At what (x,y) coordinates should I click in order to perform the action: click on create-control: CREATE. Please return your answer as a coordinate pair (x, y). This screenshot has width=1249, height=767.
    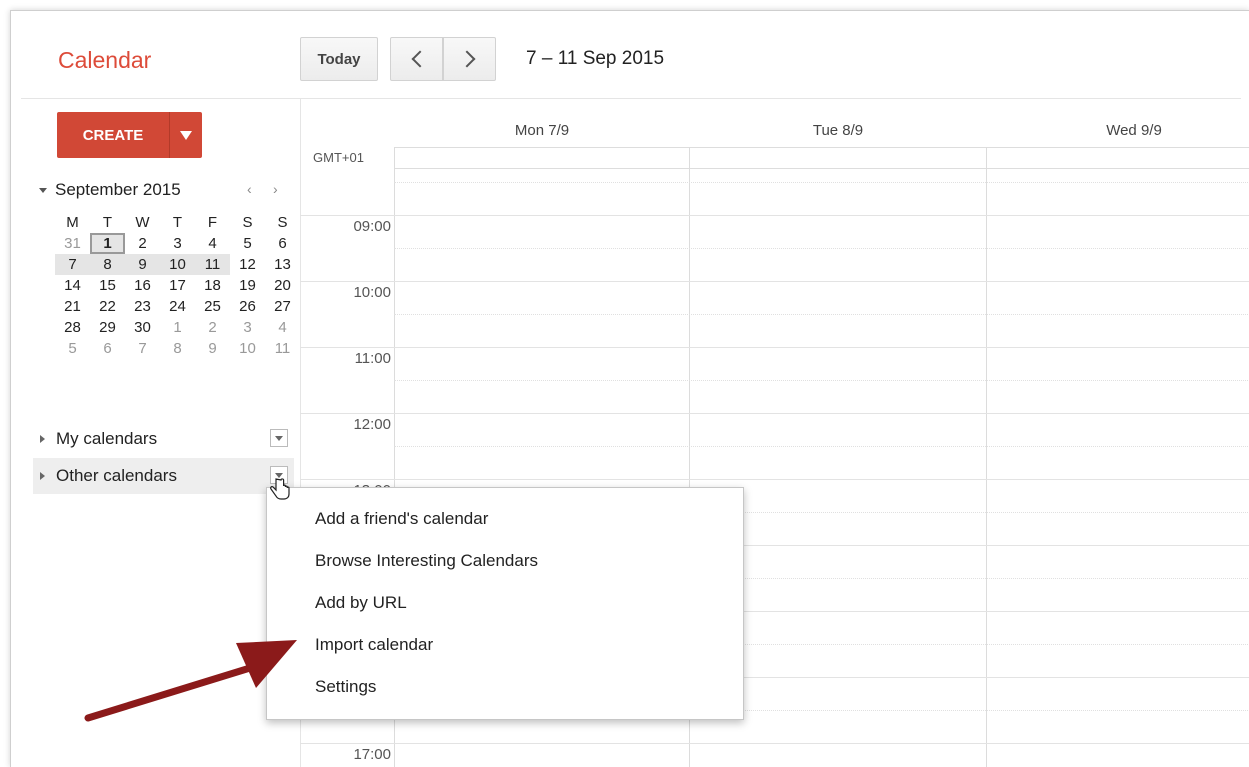
    Looking at the image, I should click on (129, 135).